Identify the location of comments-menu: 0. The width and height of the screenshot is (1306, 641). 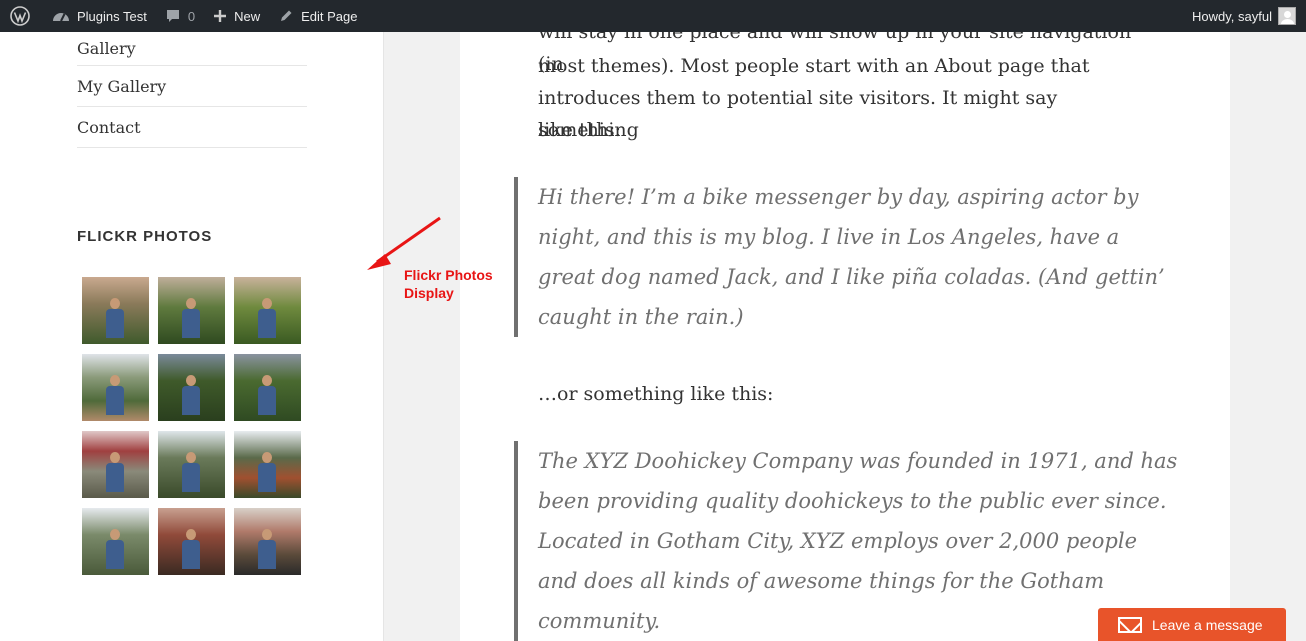
(179, 16).